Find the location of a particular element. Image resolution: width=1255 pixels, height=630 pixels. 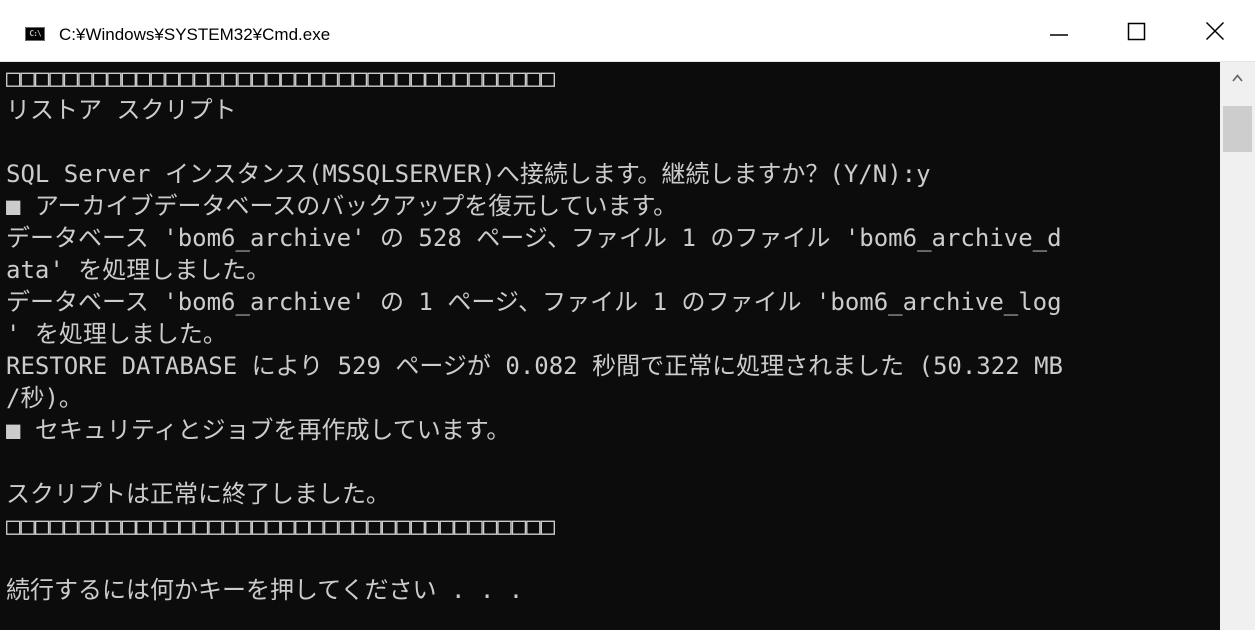

console-line: ■ アーカイブデータベースのバックアップを復元しています。 is located at coordinates (342, 206).